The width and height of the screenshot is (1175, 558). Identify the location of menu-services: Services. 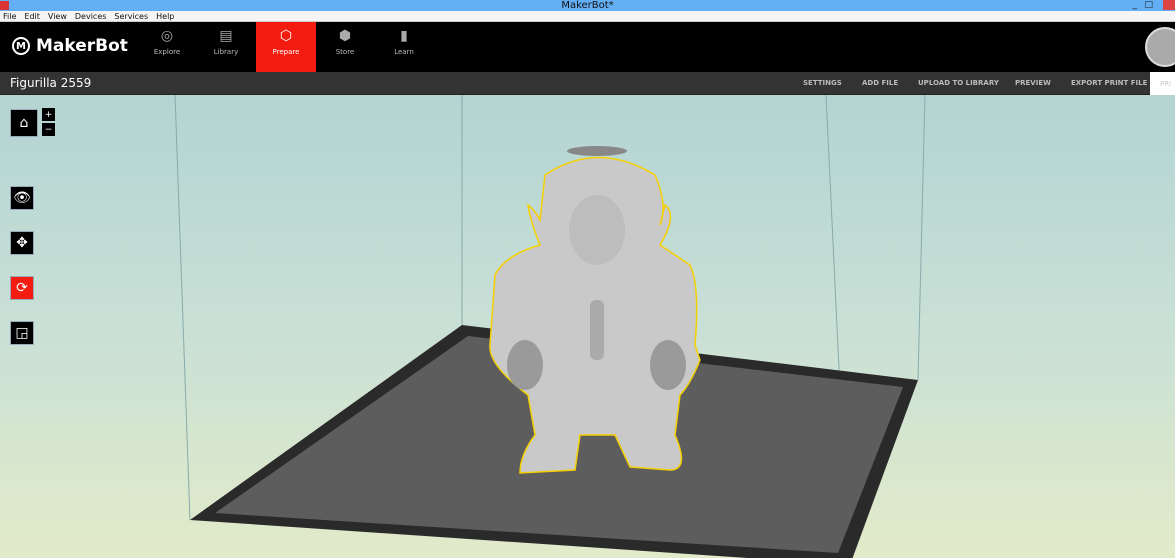
(132, 16).